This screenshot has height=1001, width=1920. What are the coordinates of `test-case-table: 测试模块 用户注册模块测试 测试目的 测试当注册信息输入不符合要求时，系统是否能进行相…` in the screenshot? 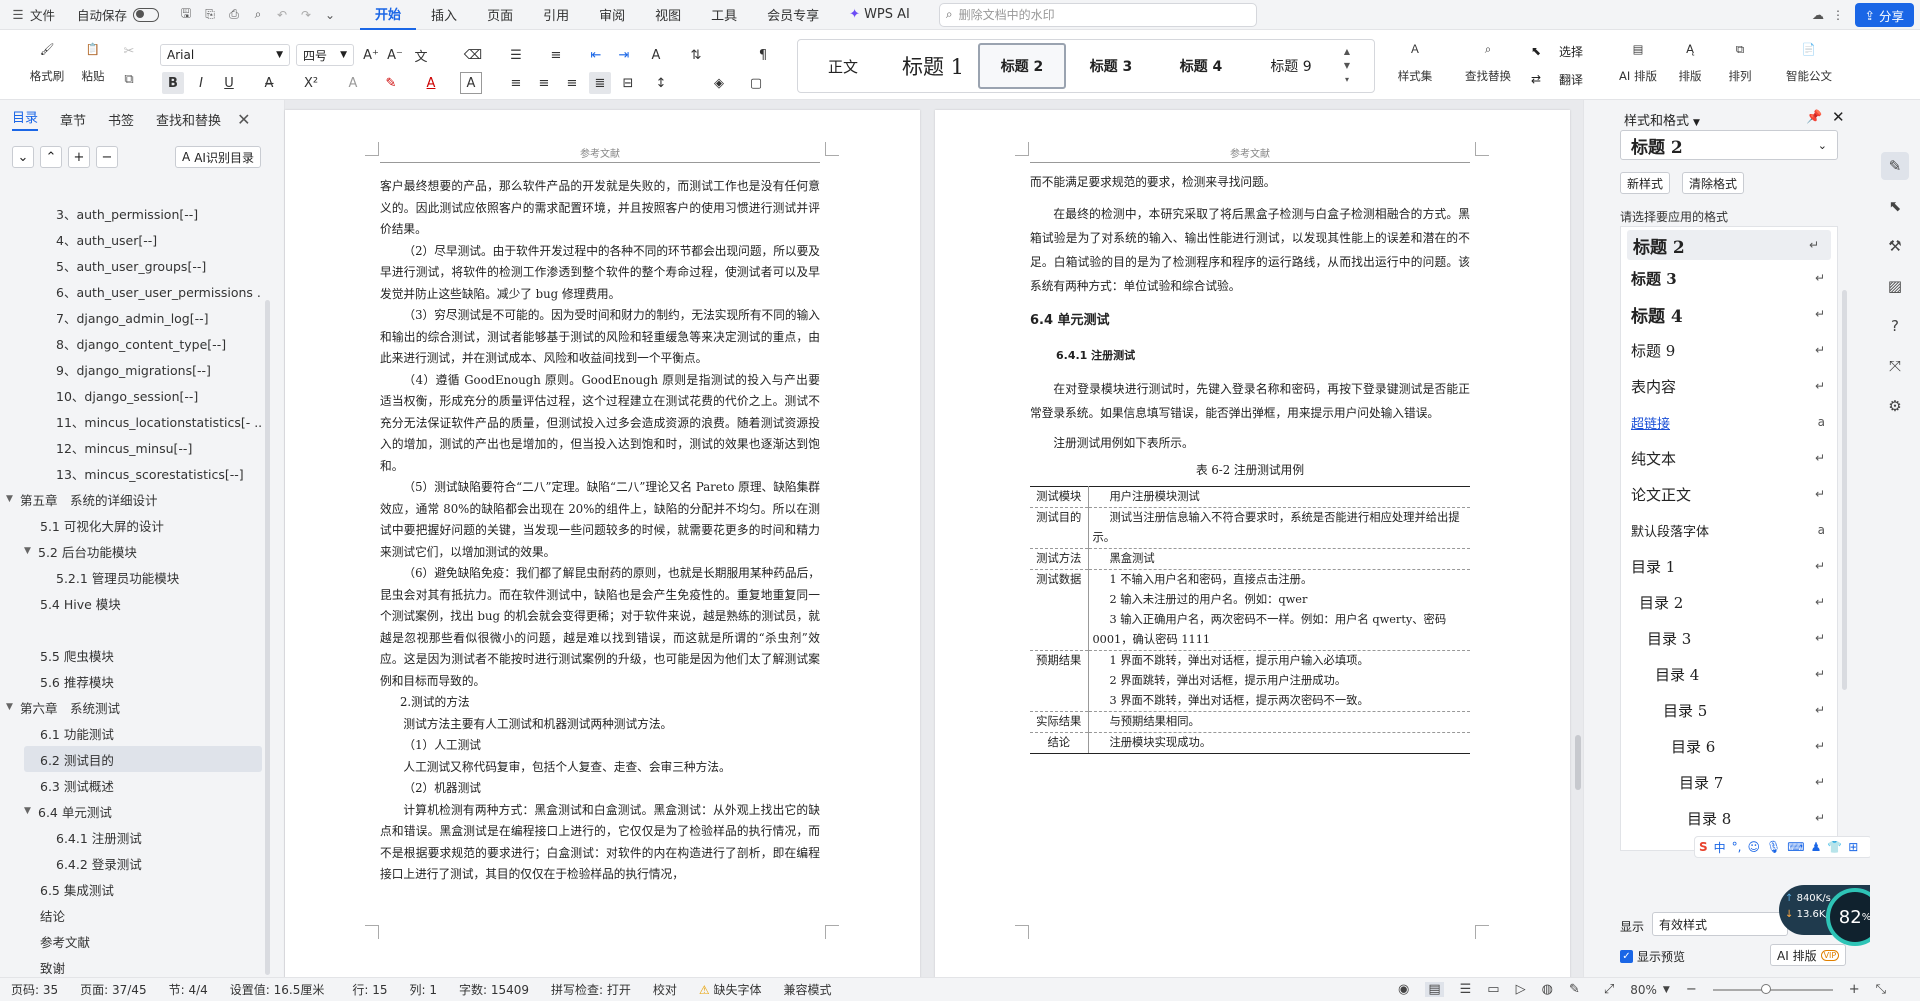 It's located at (1250, 619).